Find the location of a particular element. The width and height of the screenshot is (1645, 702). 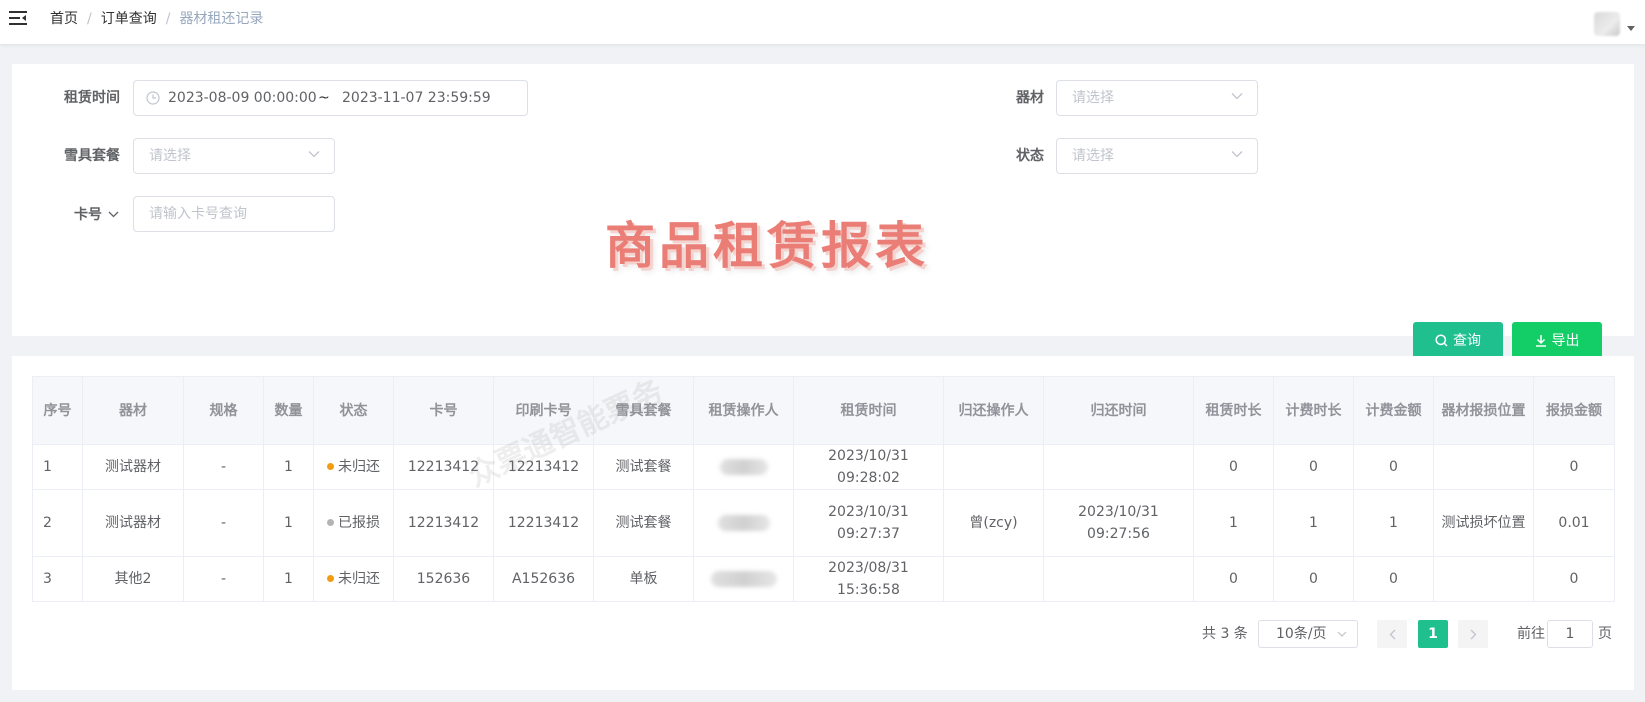

cell-status: 已报损 is located at coordinates (353, 523).